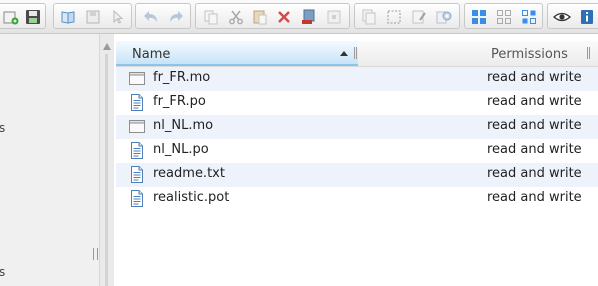 This screenshot has height=286, width=598. What do you see at coordinates (572, 16) in the screenshot?
I see `toolbar-group-preview` at bounding box center [572, 16].